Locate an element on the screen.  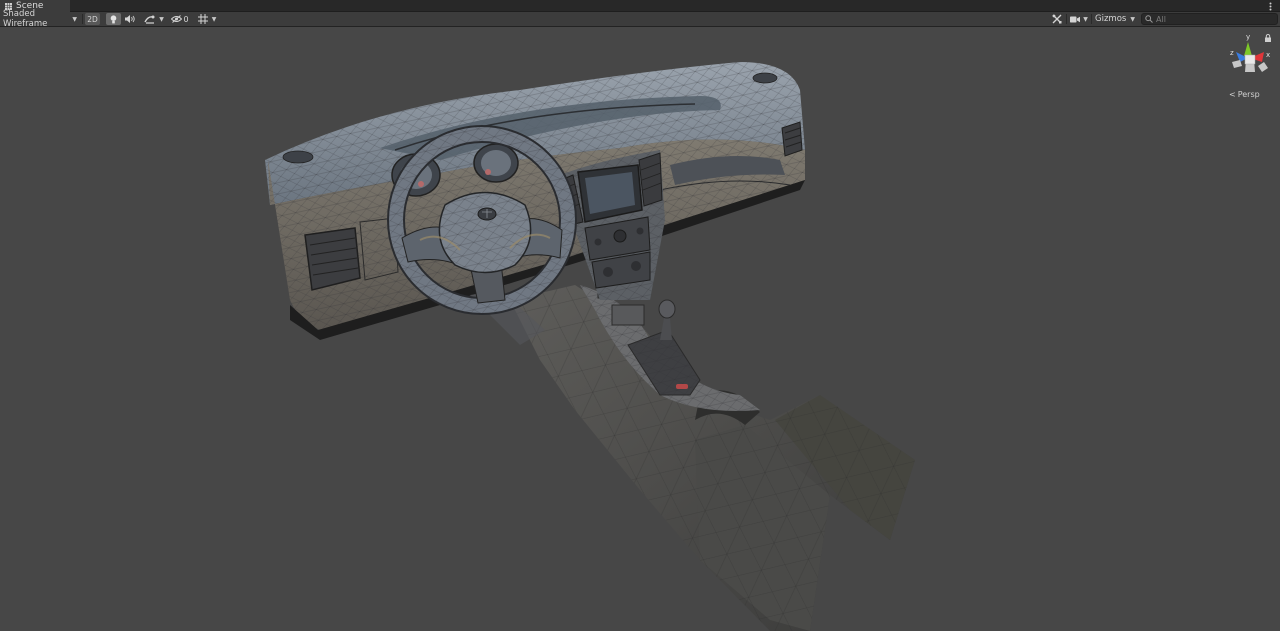
axis-y-label: y is located at coordinates (1248, 37).